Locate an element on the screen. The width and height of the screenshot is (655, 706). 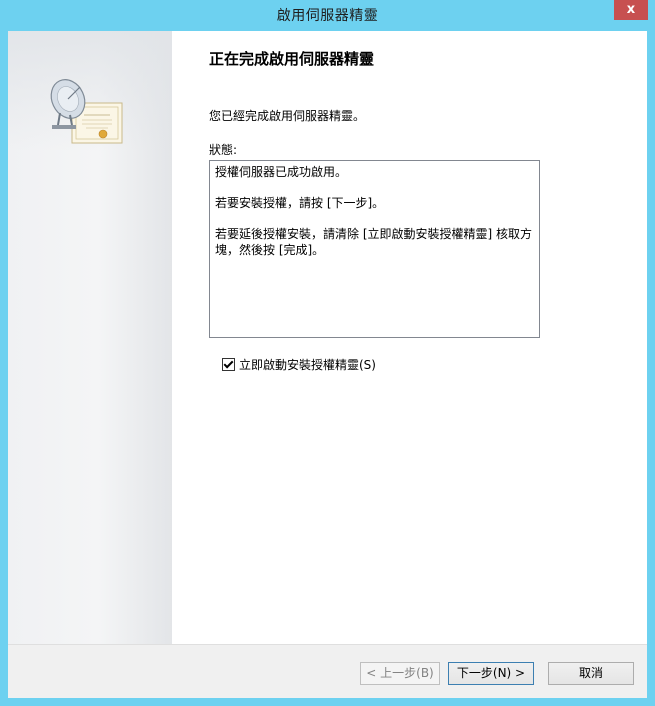
wizard-footer: < 上一步(B) 下一步(N) > 取消 is located at coordinates (327, 671).